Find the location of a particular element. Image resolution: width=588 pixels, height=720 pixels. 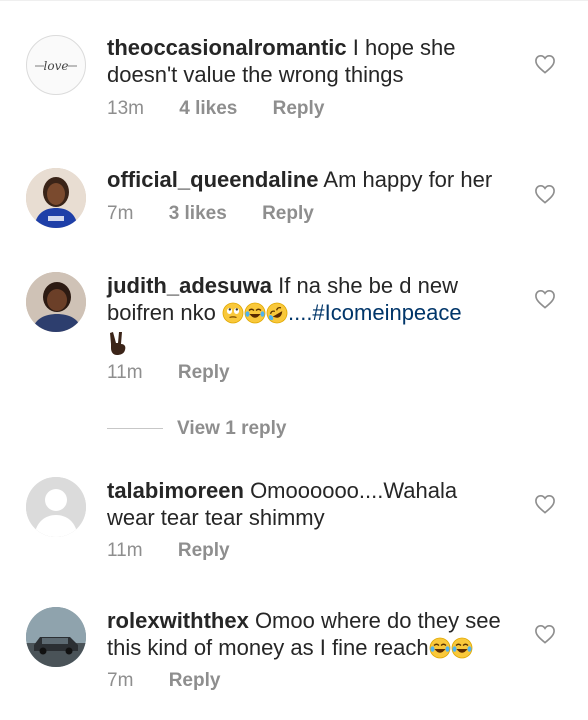

comment-likes: 4 likes is located at coordinates (208, 109).